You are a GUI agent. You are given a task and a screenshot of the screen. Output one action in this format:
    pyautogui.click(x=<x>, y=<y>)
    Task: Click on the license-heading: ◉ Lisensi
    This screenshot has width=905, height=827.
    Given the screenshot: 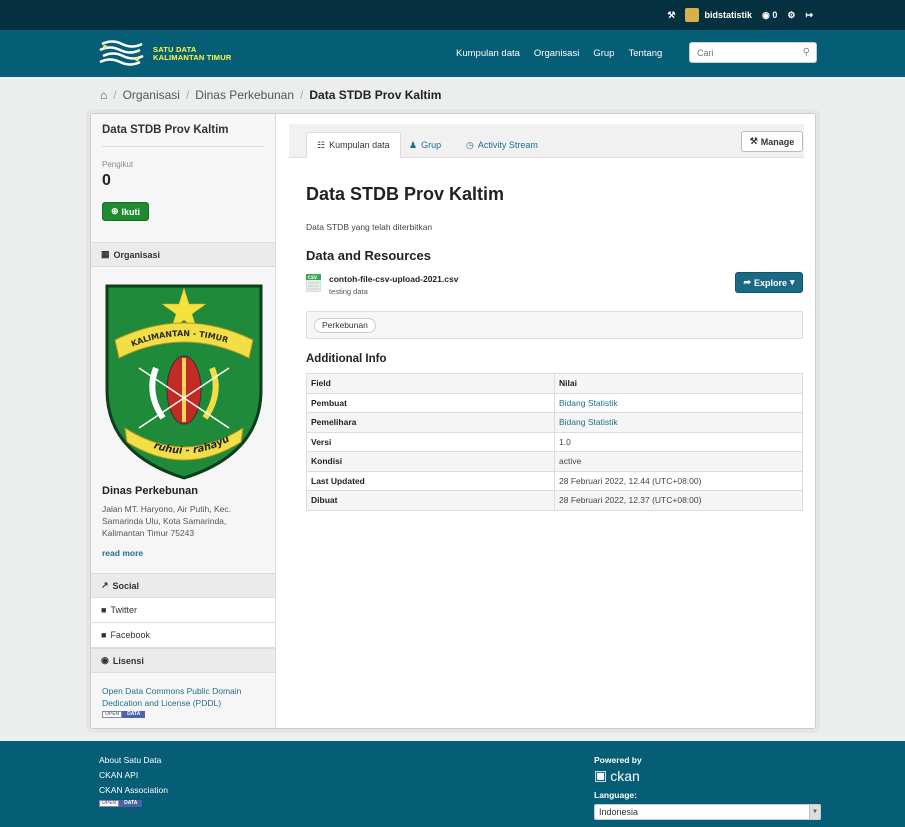 What is the action you would take?
    pyautogui.click(x=183, y=660)
    